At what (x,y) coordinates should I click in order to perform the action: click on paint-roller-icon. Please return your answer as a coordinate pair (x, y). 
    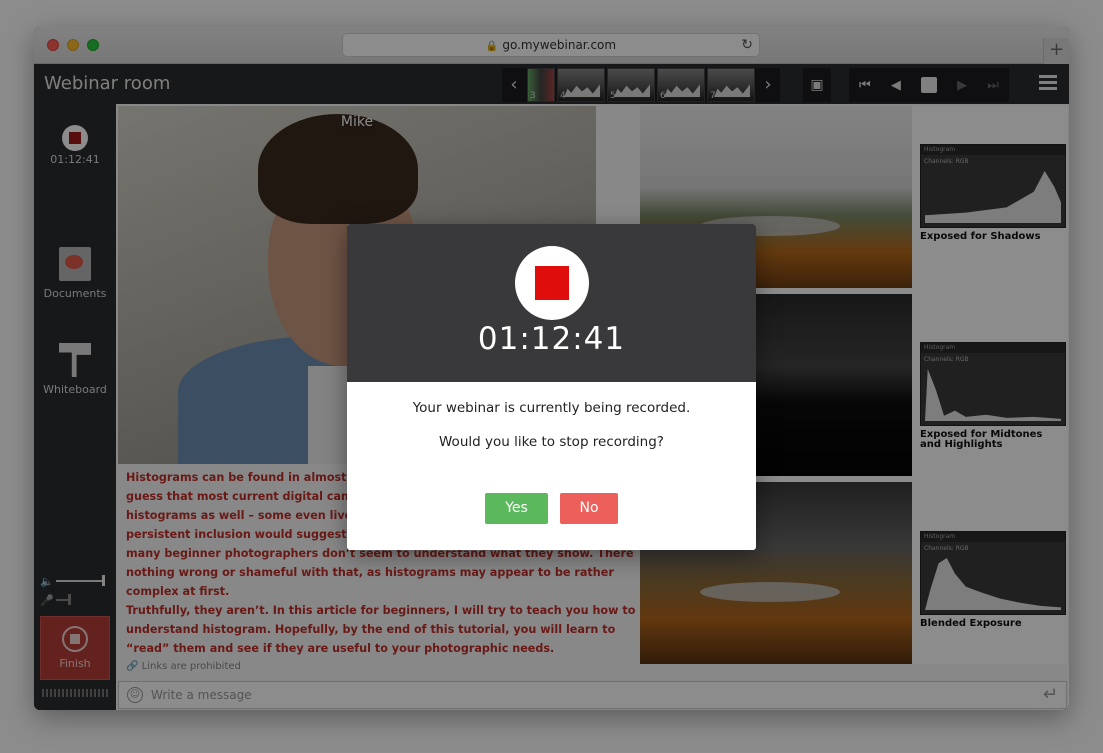
    Looking at the image, I should click on (75, 360).